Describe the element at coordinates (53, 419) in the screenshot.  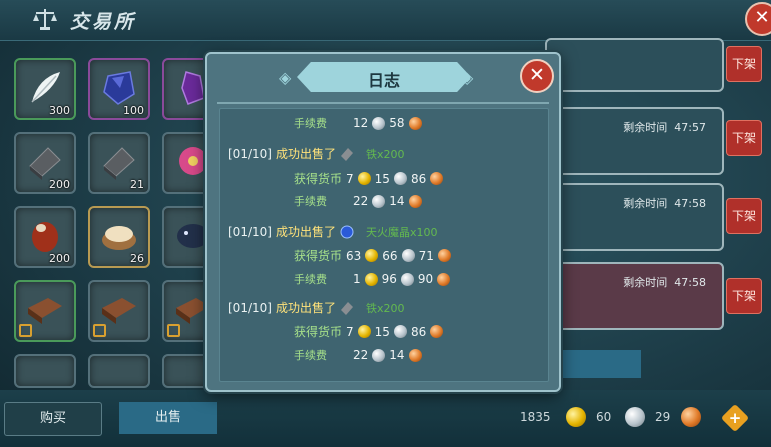
I see `buy-tab: 购买` at that location.